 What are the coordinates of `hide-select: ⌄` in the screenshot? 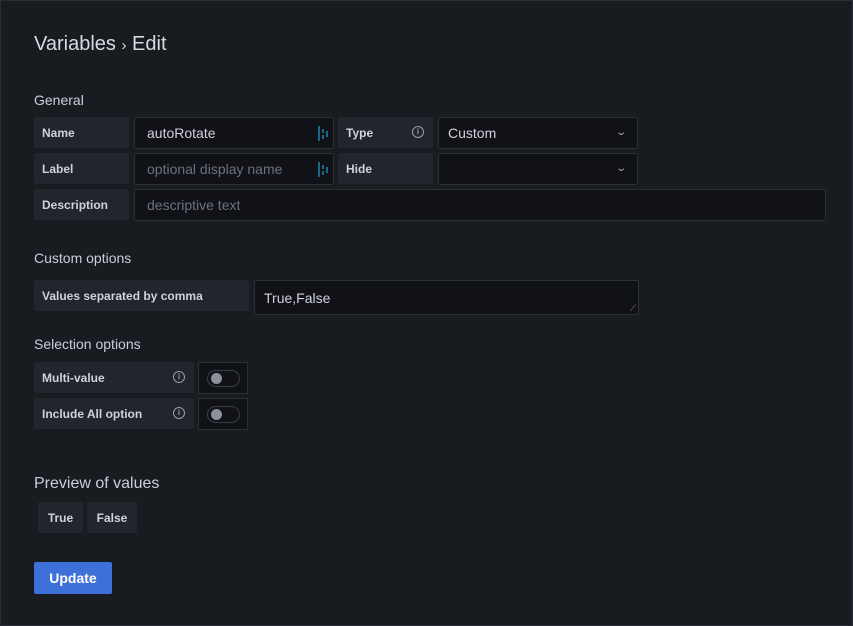 It's located at (538, 169).